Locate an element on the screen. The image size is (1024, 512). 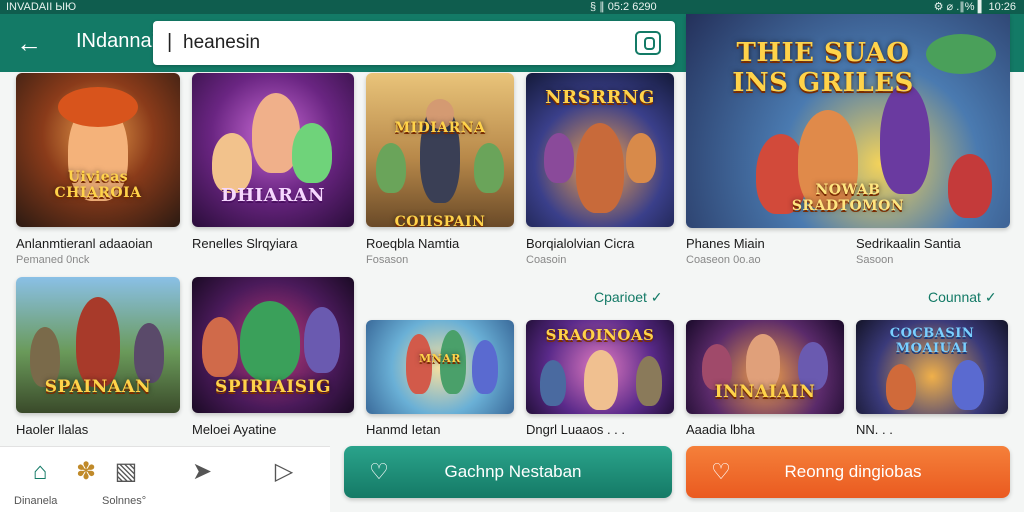
game-tile-10: COCBASIN MOAIUAI is located at coordinates (932, 367).